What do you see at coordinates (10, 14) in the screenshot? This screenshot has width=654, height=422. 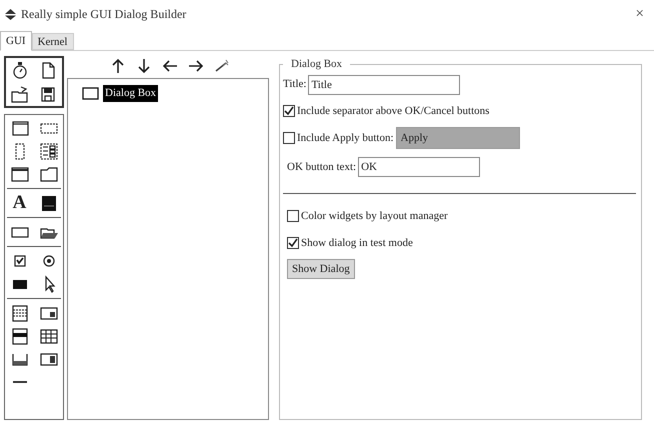 I see `app-icon` at bounding box center [10, 14].